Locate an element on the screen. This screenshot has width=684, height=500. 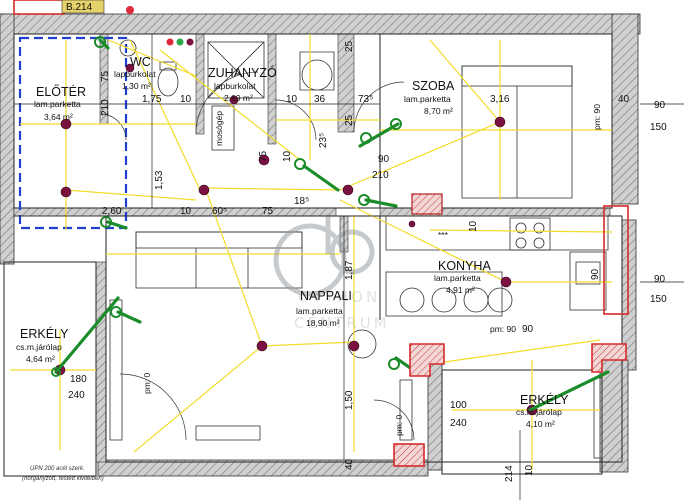
dim-75-a: 75 is located at coordinates (105, 76).